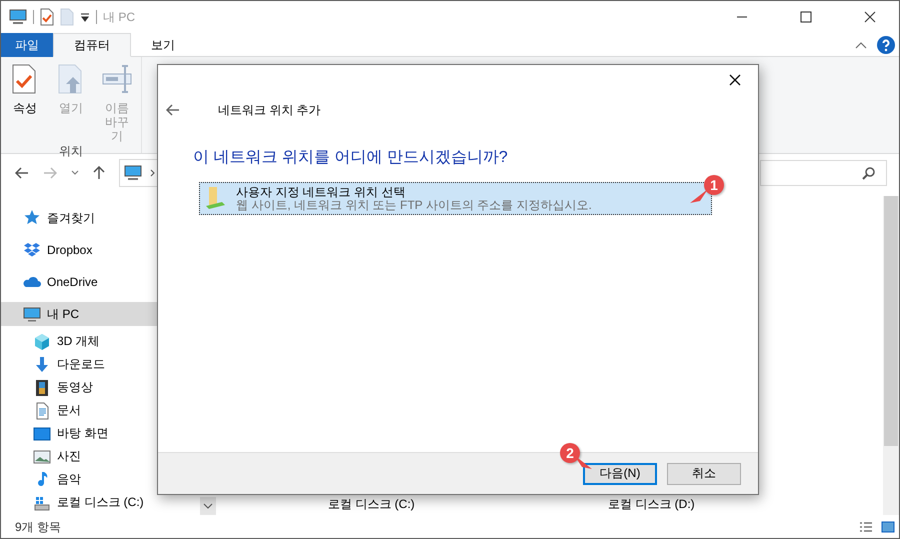 Image resolution: width=900 pixels, height=539 pixels. I want to click on sidebar-item: 문서, so click(109, 410).